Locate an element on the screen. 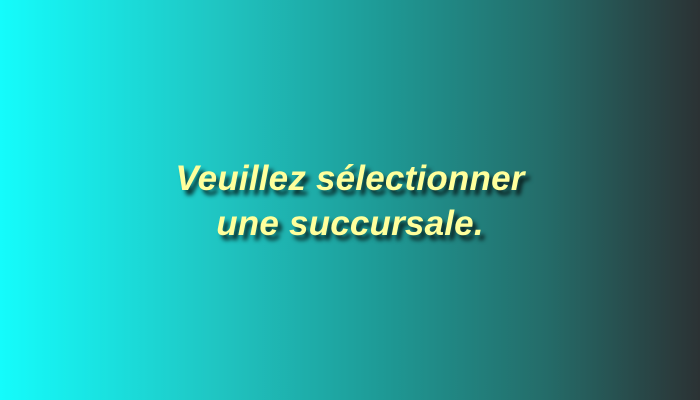 This screenshot has height=400, width=700. message-line-1: Veuillez sélectionner is located at coordinates (350, 178).